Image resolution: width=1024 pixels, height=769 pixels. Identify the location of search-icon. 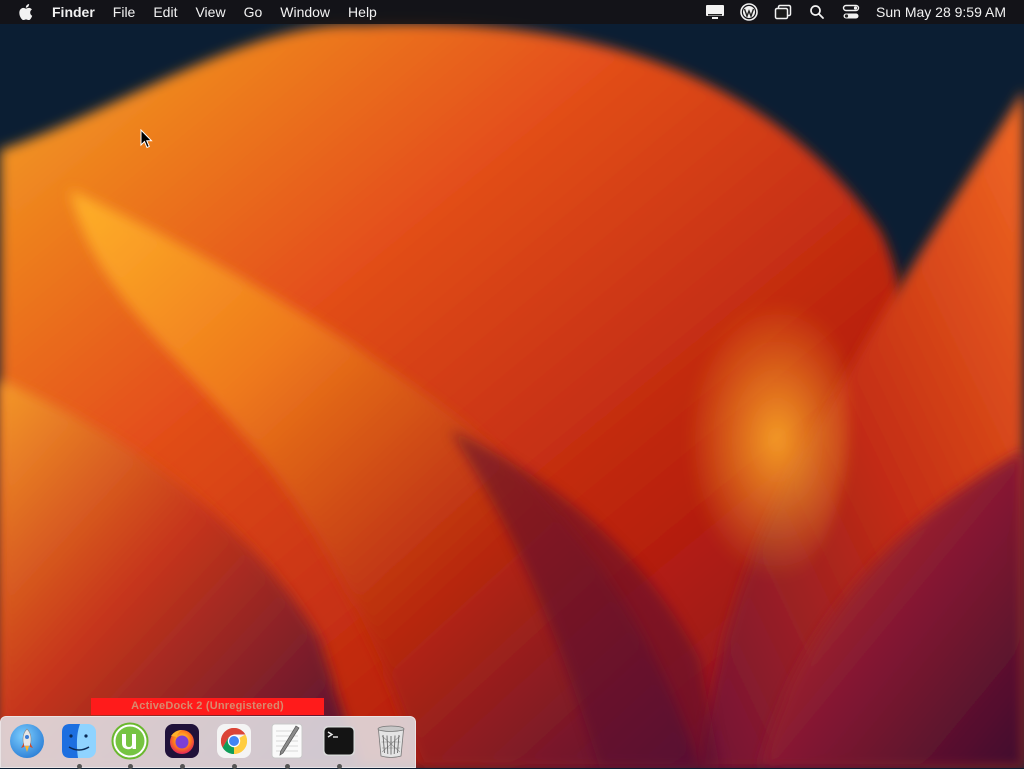
(817, 12).